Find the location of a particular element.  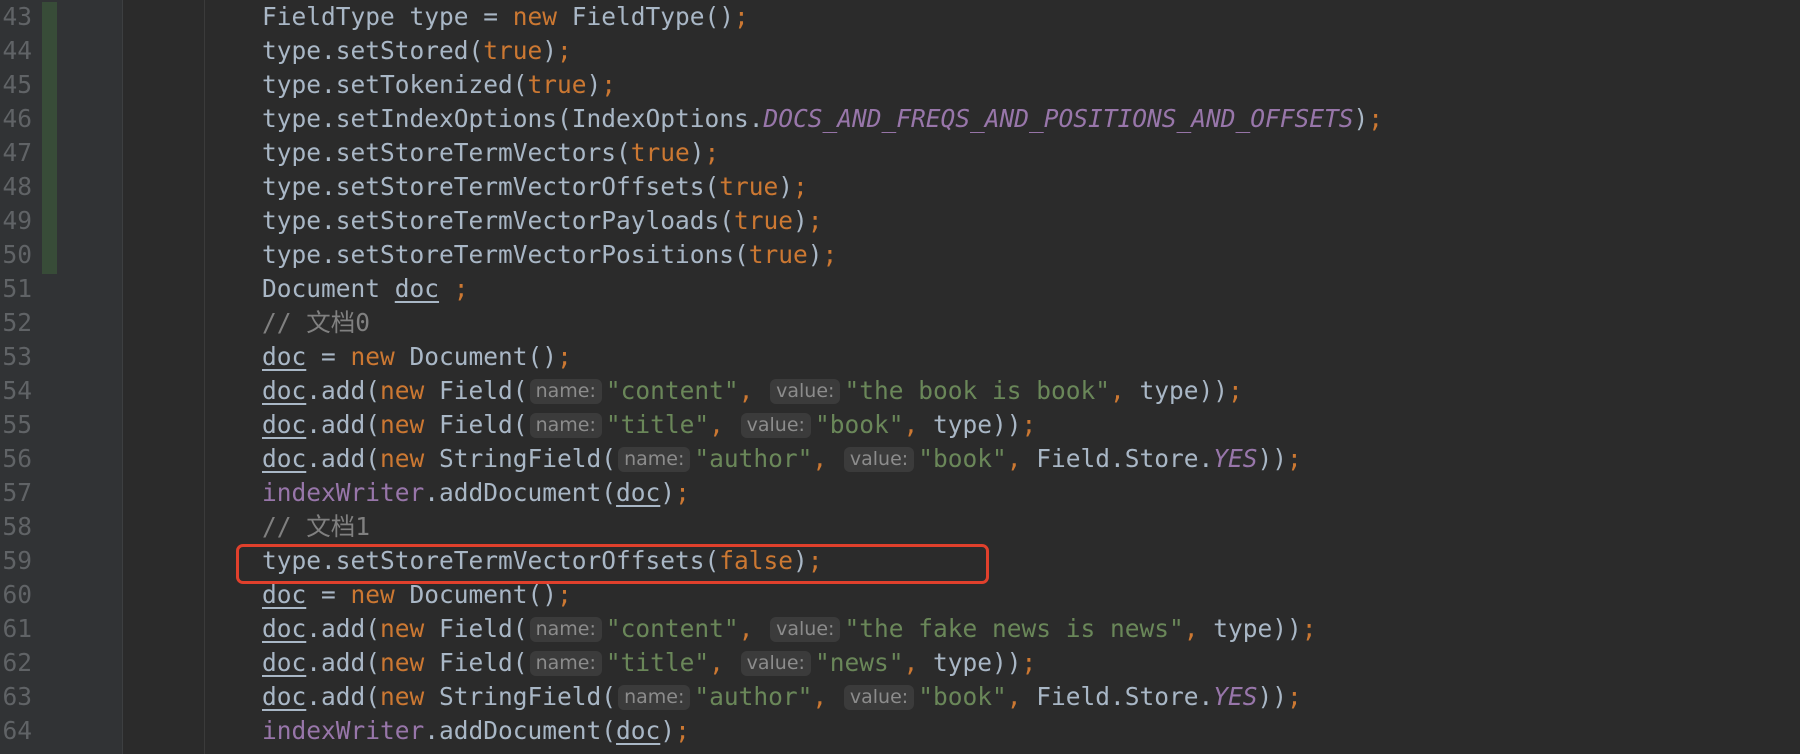

line-number: 48 is located at coordinates (17, 186).